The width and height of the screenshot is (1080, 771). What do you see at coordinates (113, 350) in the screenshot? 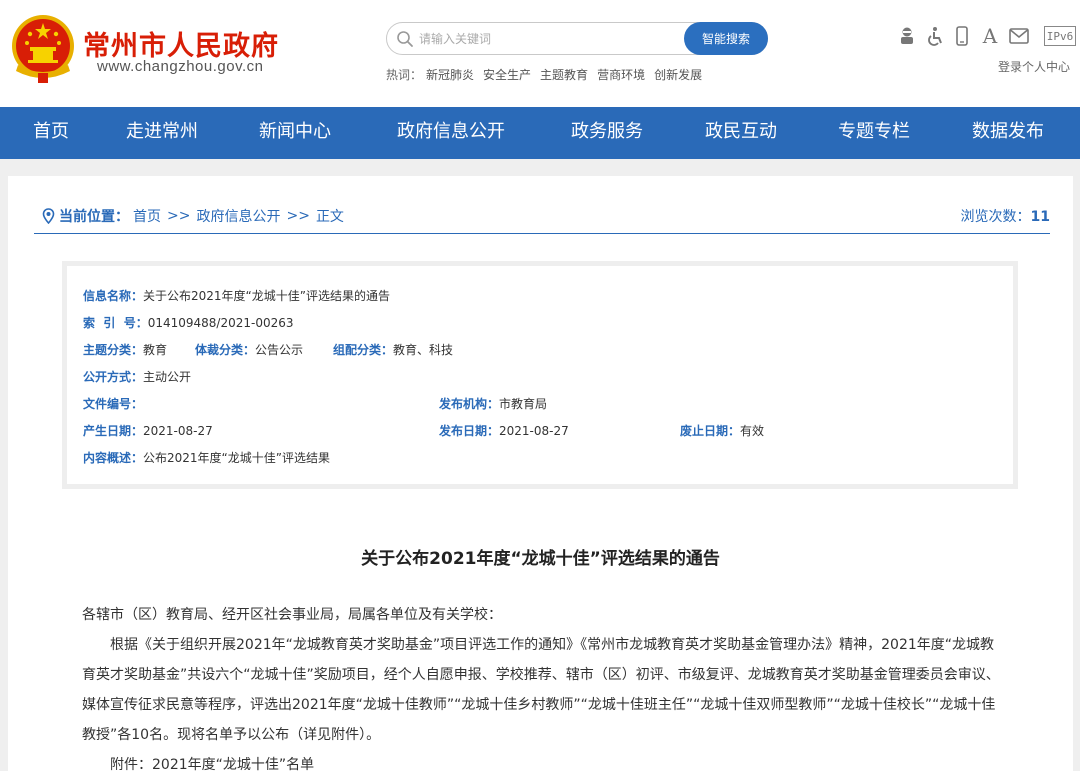
I see `meta-key: 主题分类：` at bounding box center [113, 350].